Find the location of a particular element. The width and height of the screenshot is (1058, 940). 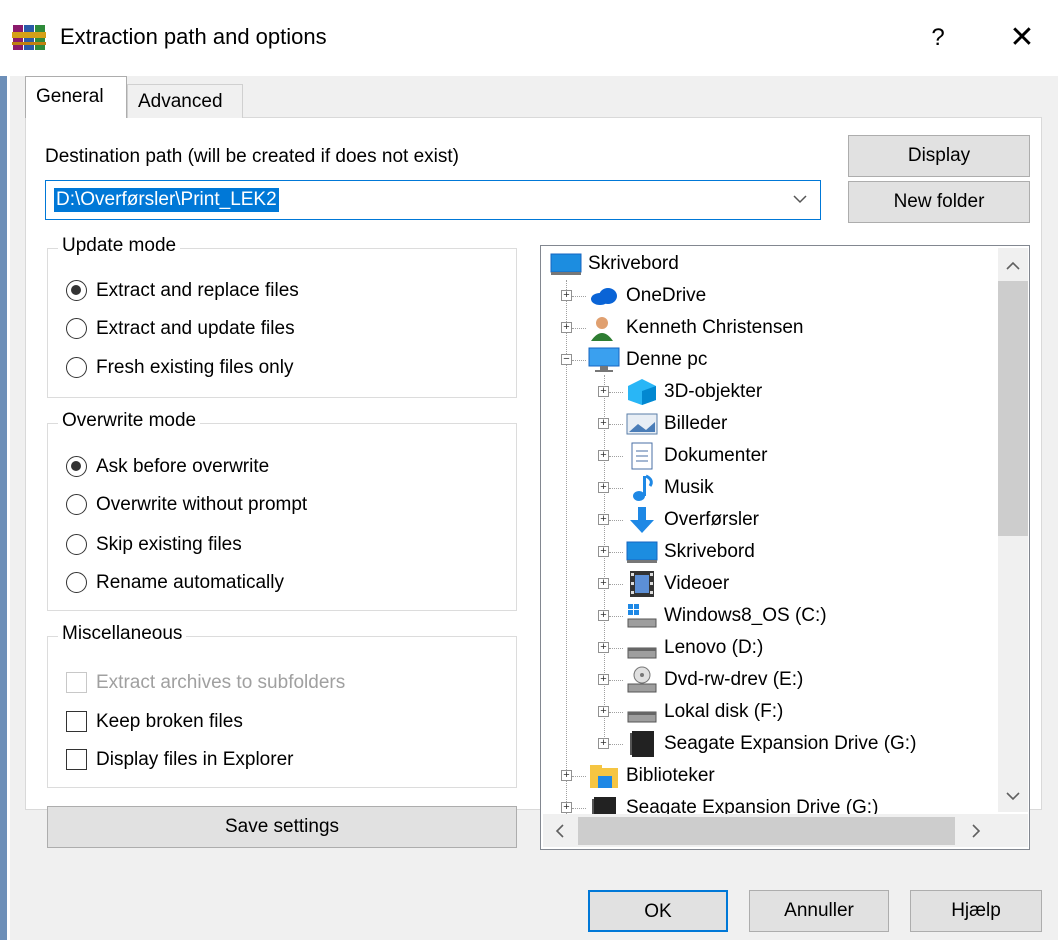

scroll-left-icon is located at coordinates (560, 831).